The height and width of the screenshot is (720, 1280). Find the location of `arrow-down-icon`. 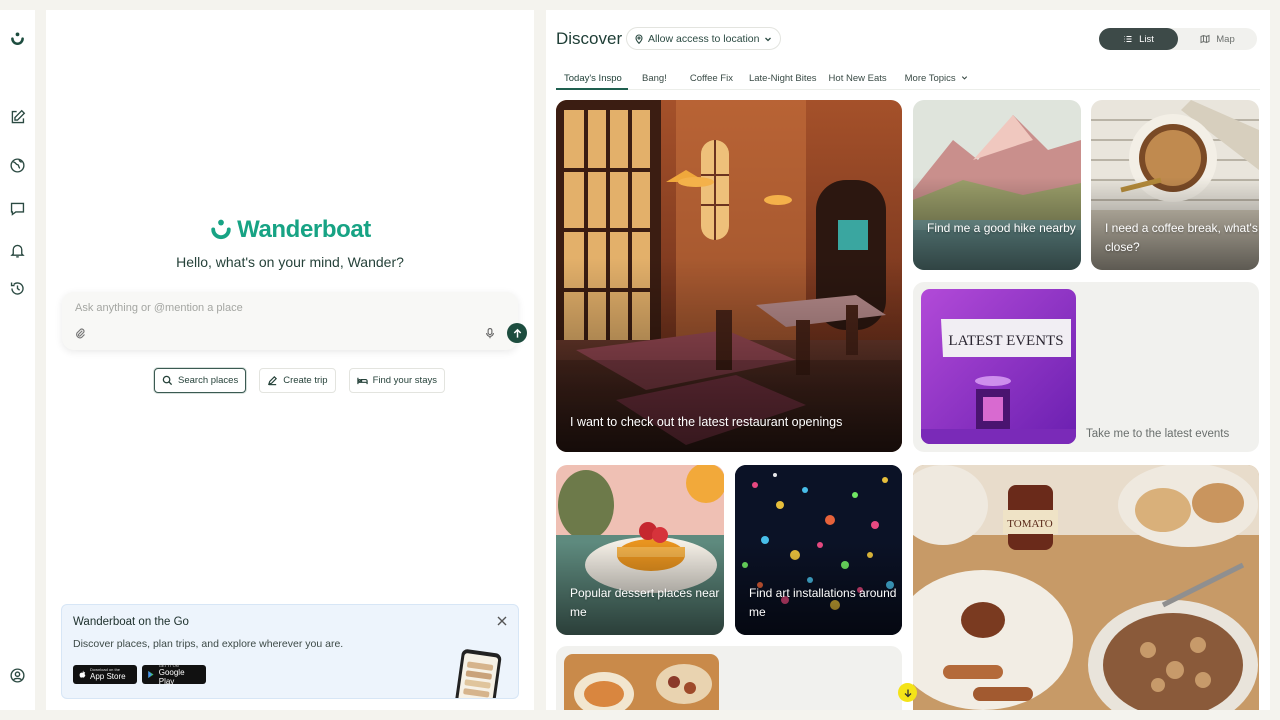

arrow-down-icon is located at coordinates (907, 693).